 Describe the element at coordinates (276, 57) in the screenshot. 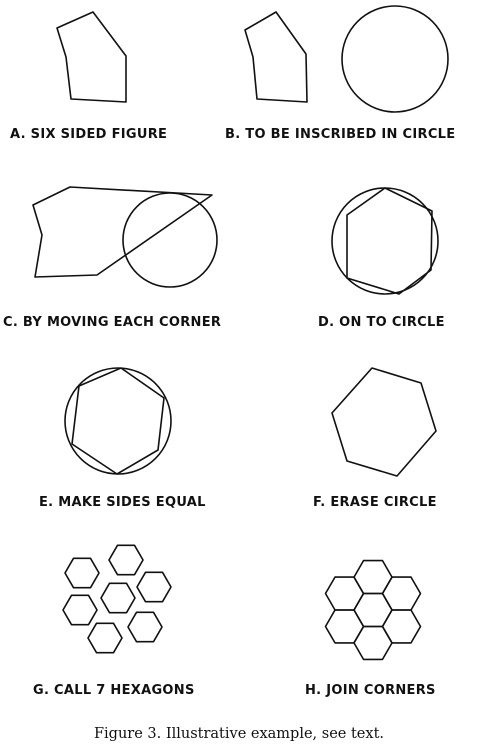

I see `six-sided-figure-b` at that location.